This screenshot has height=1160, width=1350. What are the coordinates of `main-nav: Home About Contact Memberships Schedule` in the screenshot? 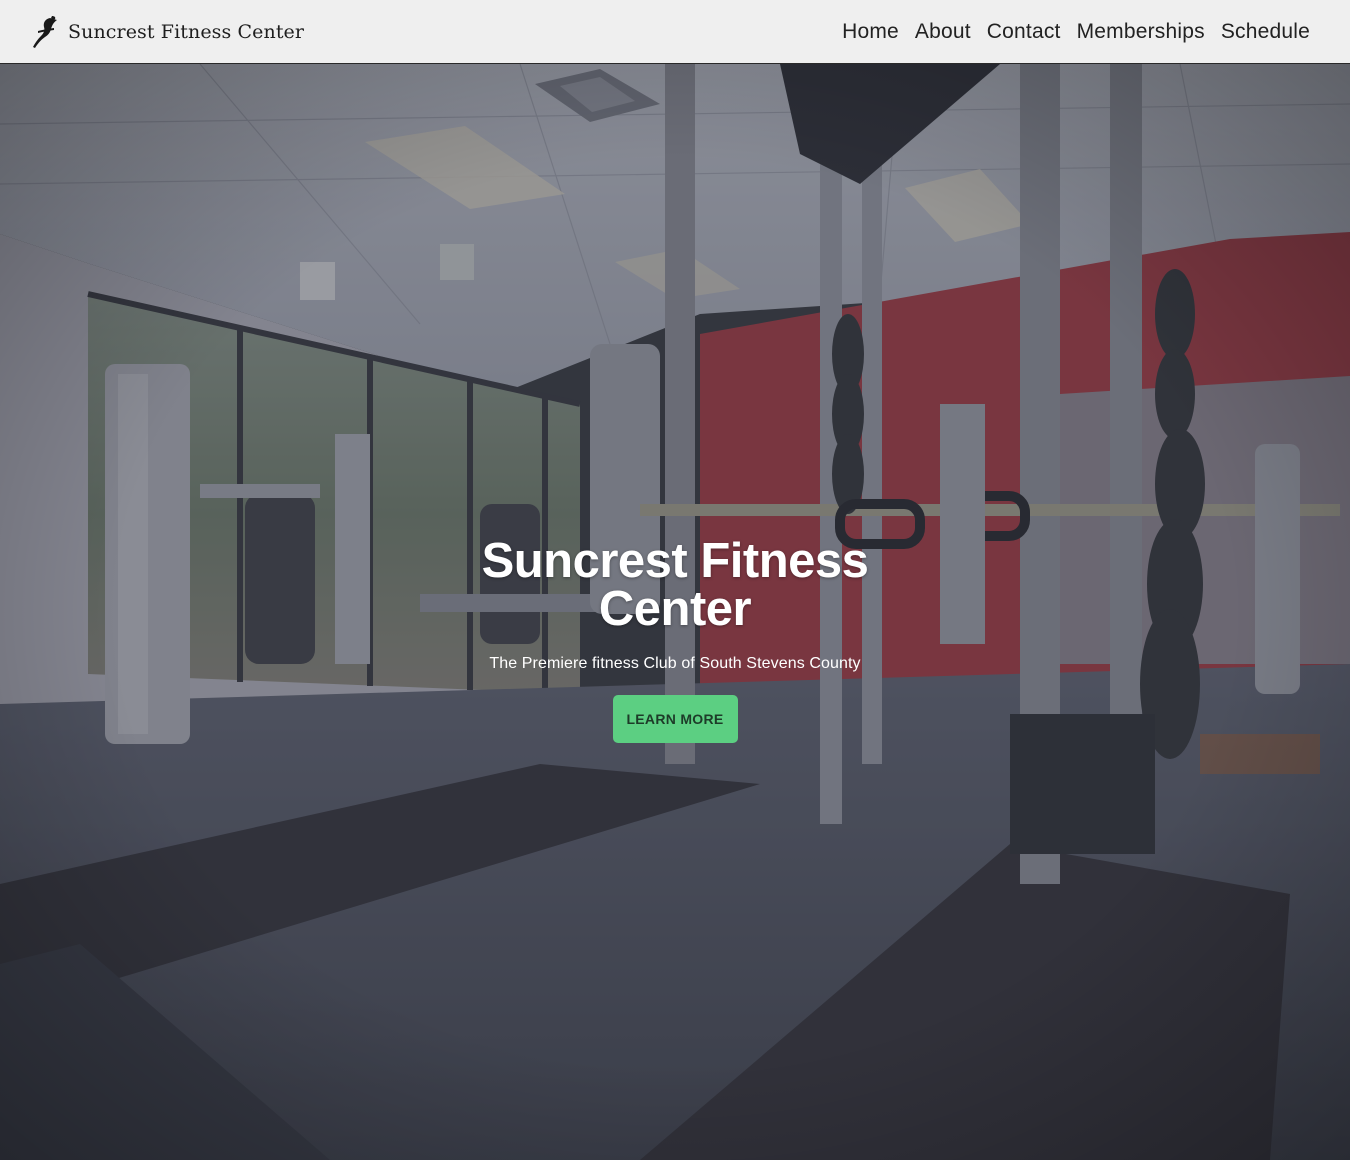 It's located at (1076, 32).